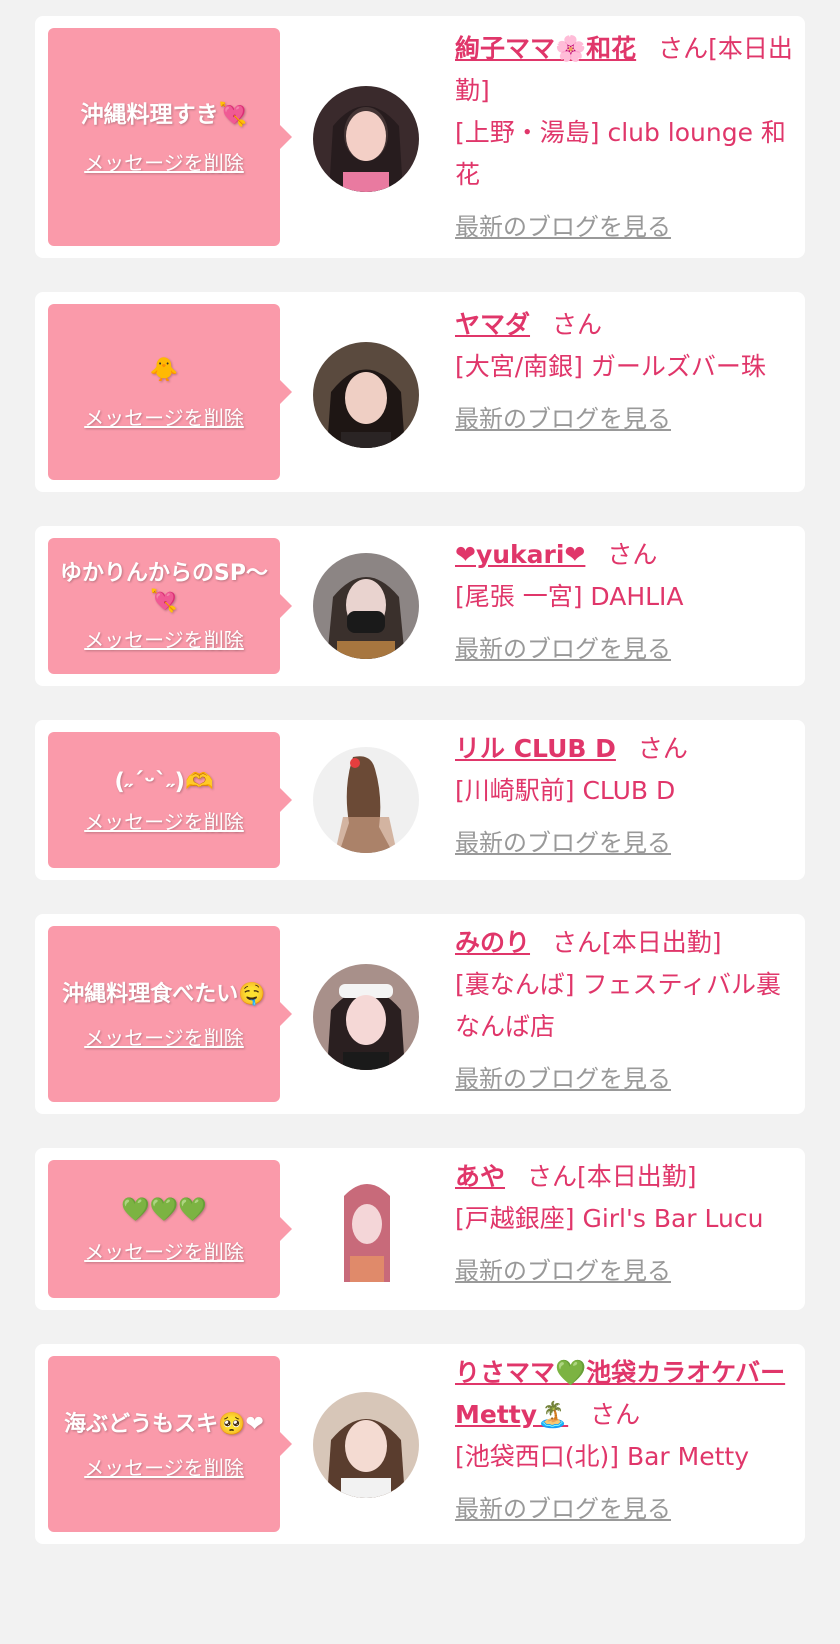 The width and height of the screenshot is (840, 1644). I want to click on girl-info: ❤yukari❤ さん [尾張 一宮] DAHLIA 最新のブログを見る, so click(624, 602).